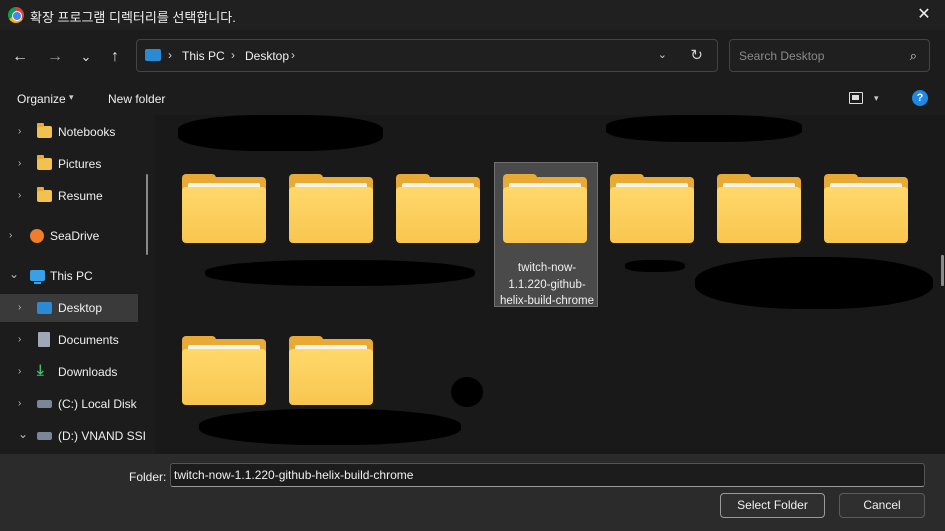 This screenshot has height=531, width=945. What do you see at coordinates (16, 15) in the screenshot?
I see `chrome-icon` at bounding box center [16, 15].